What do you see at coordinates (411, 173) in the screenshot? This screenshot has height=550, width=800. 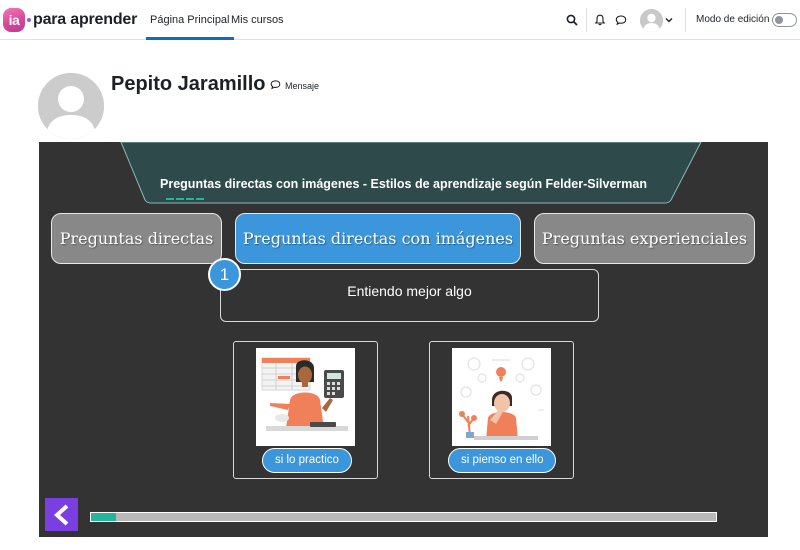 I see `title-banner` at bounding box center [411, 173].